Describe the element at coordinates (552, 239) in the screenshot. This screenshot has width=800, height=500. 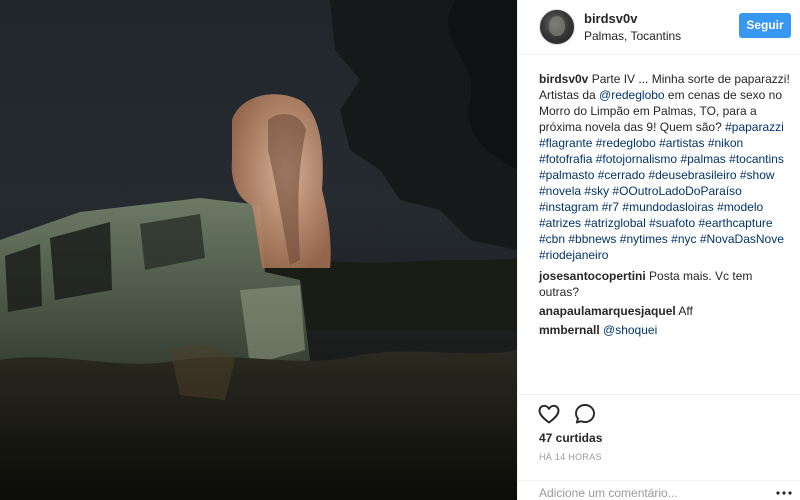
I see `hashtag-link: #cbn` at that location.